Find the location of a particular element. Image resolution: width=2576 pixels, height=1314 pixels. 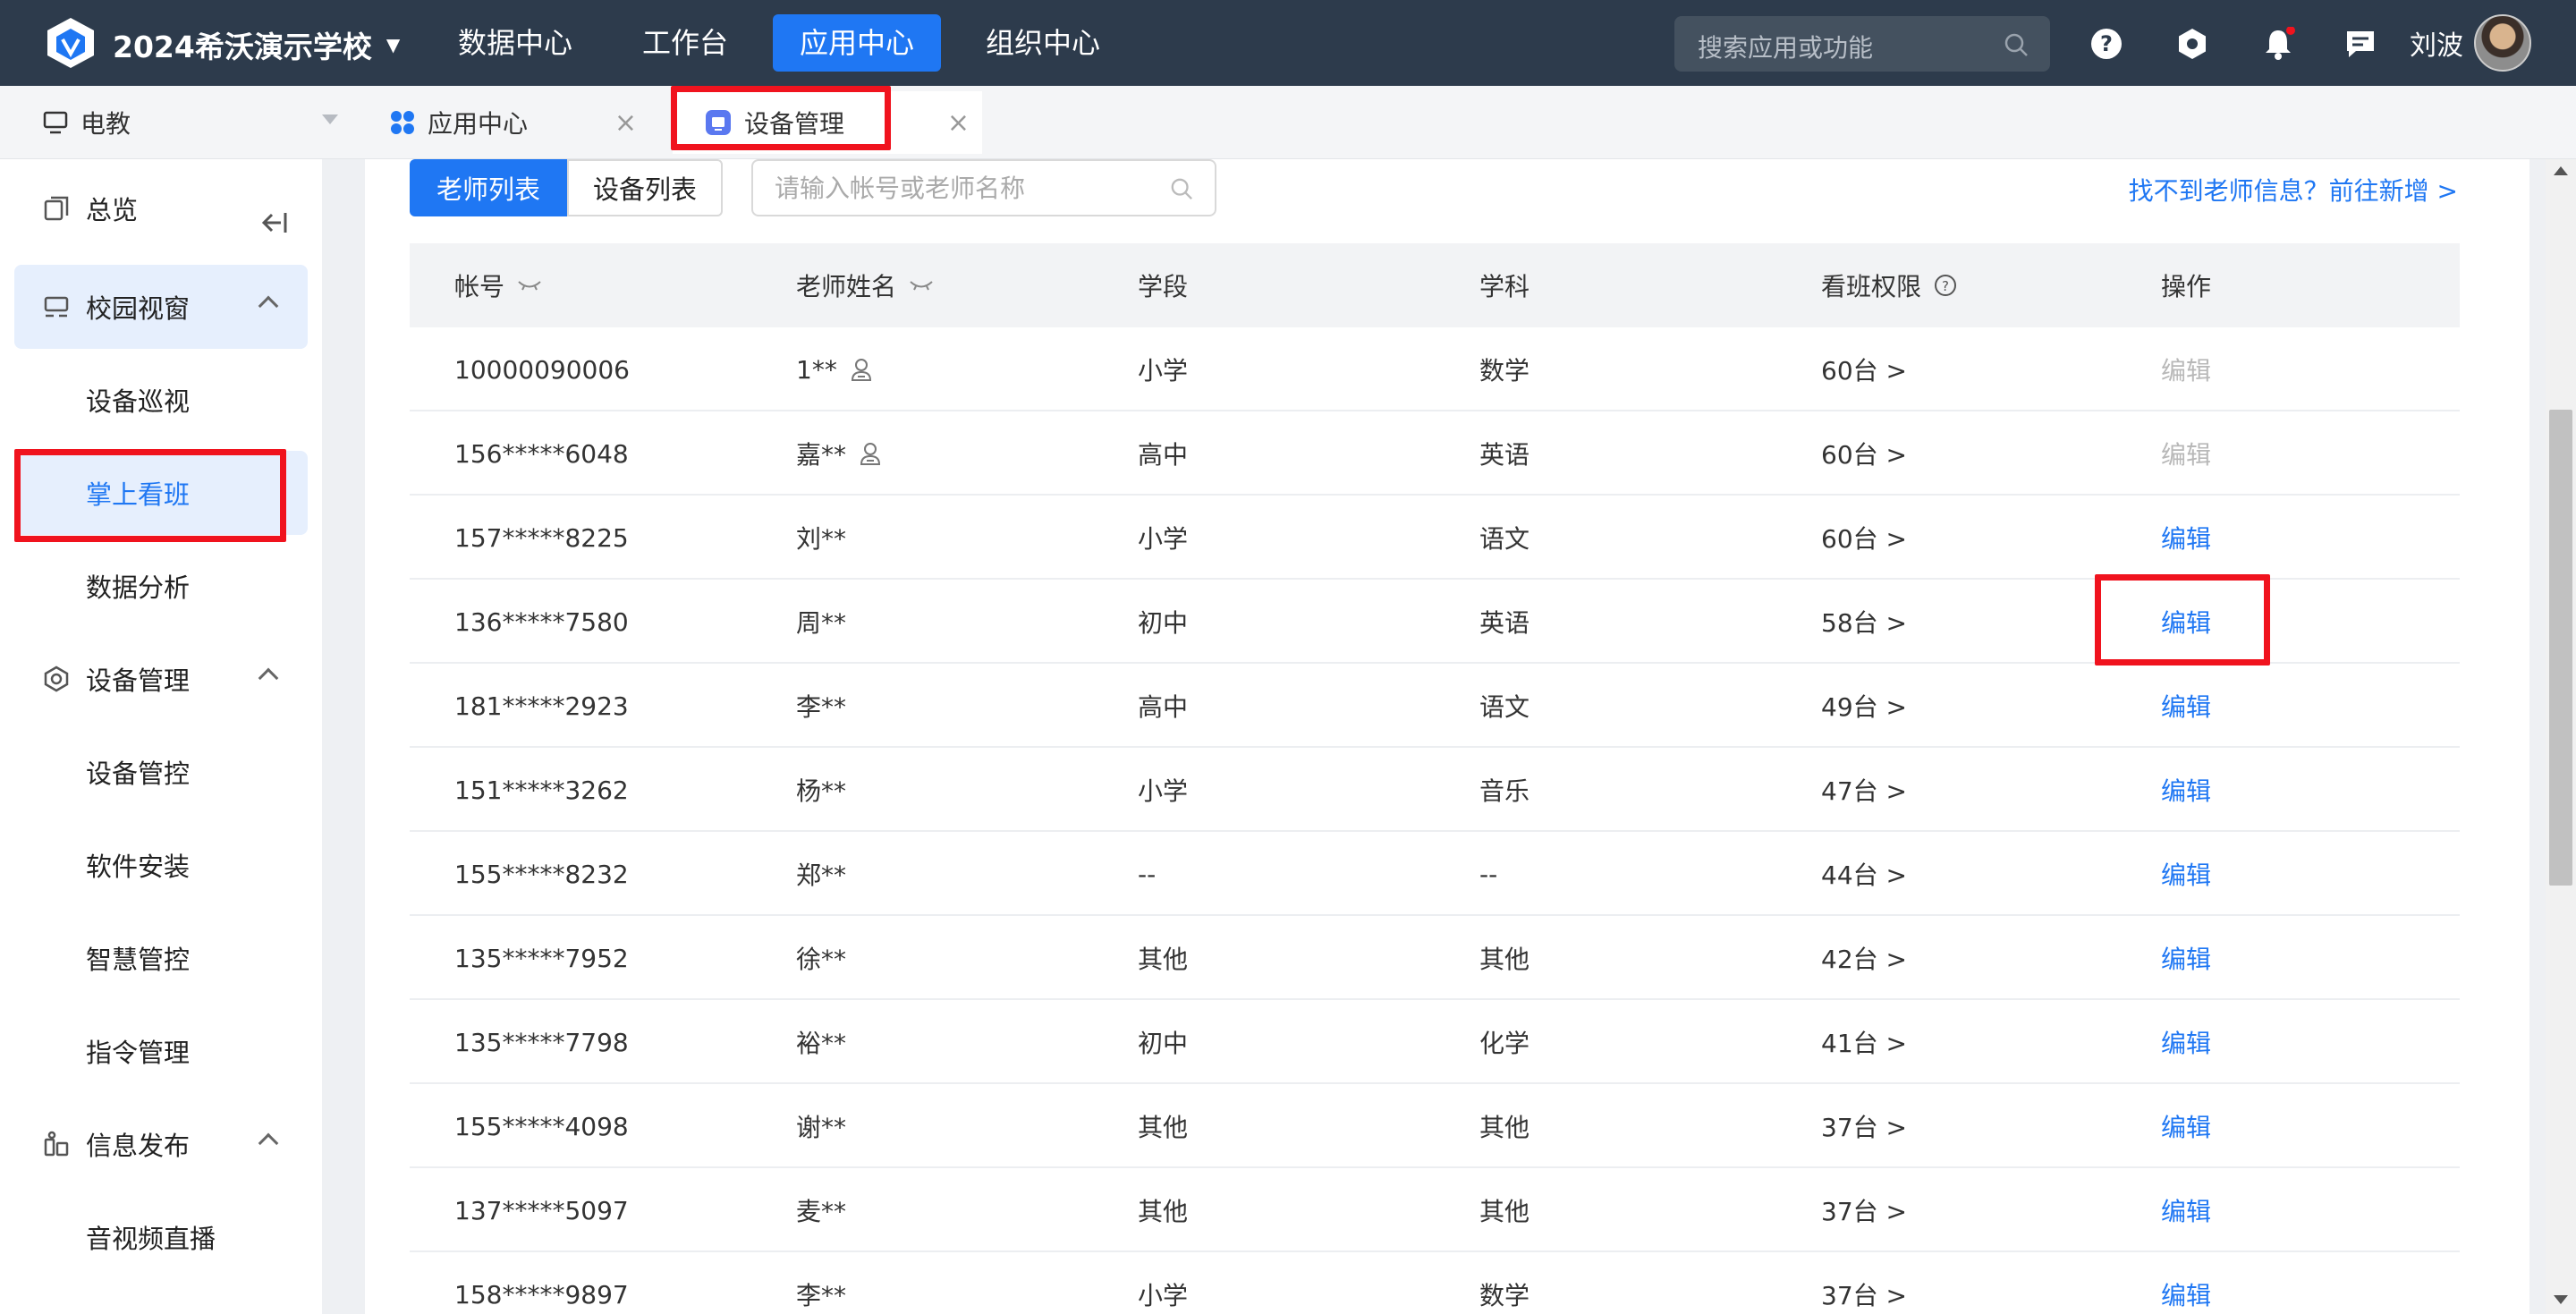

tab-teacher-list: 老师列表 is located at coordinates (488, 188).